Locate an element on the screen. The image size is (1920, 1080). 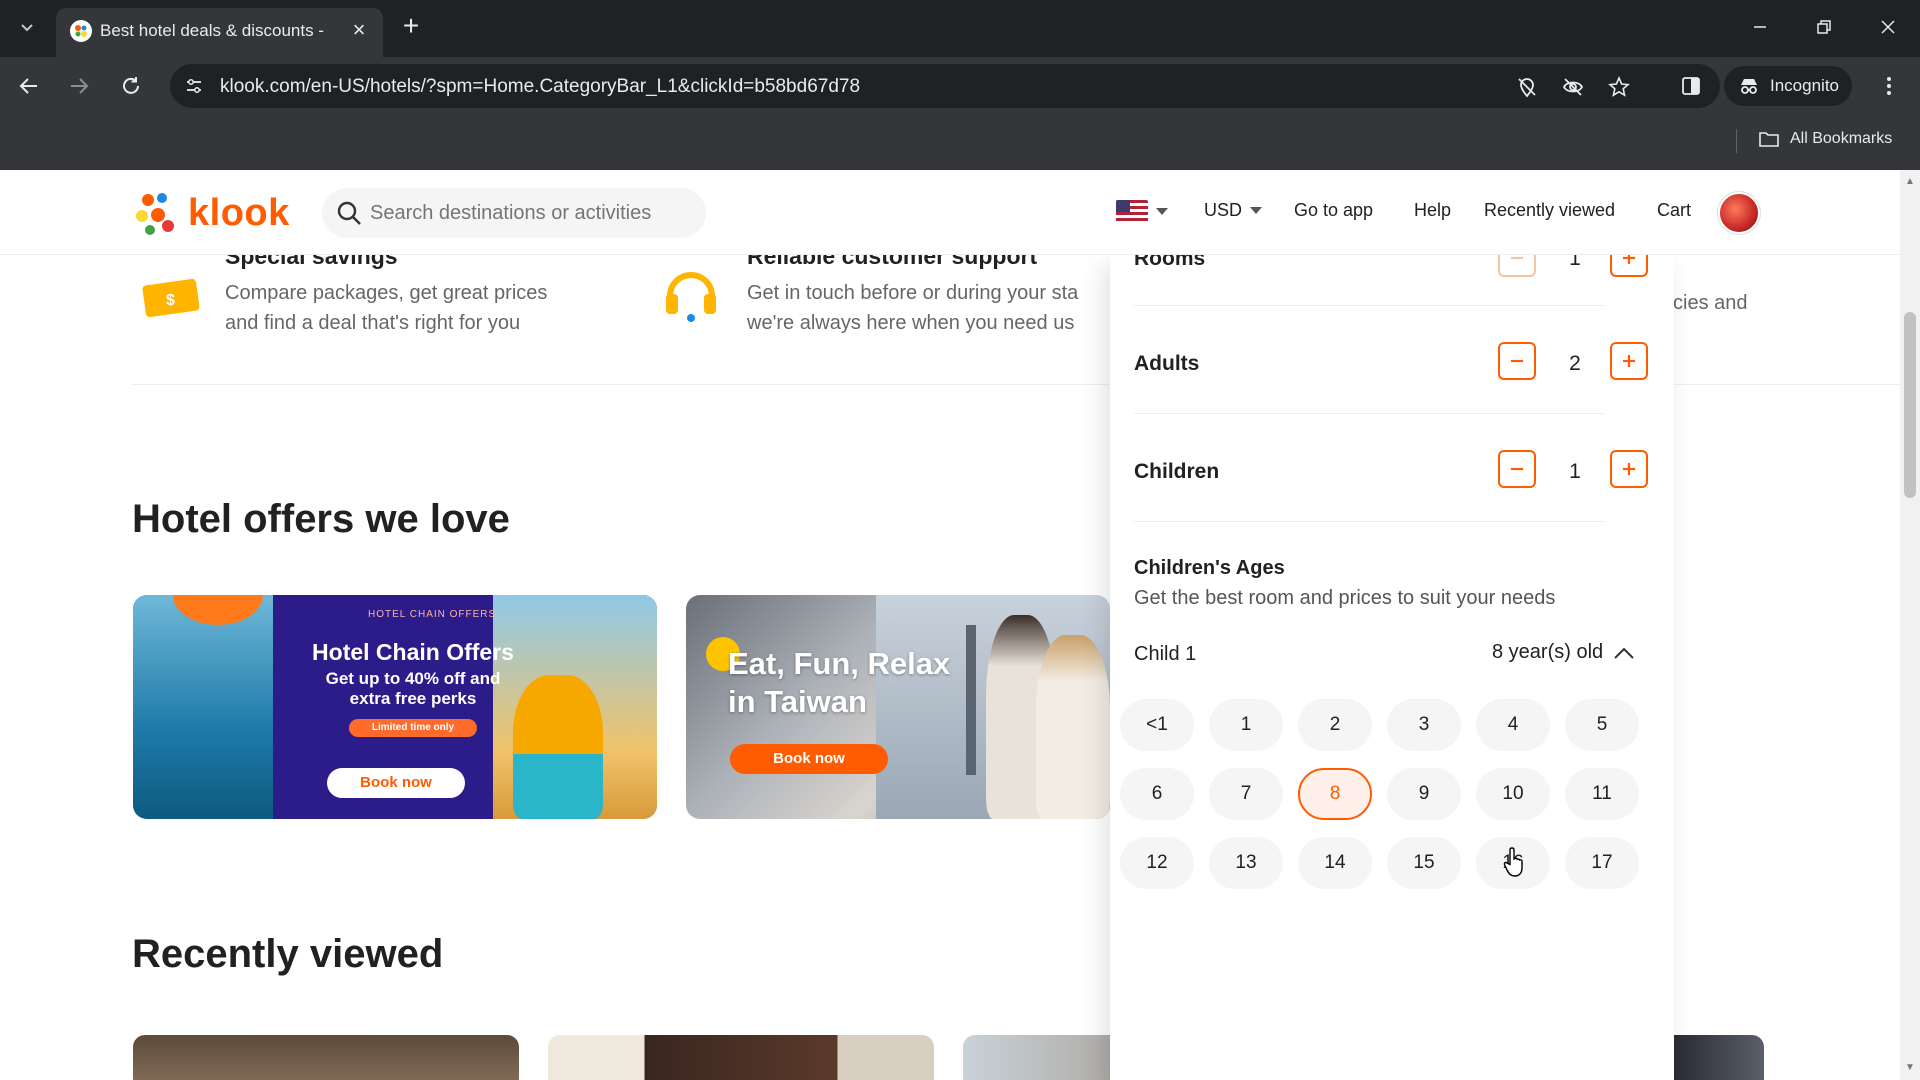
search-input is located at coordinates (530, 213).